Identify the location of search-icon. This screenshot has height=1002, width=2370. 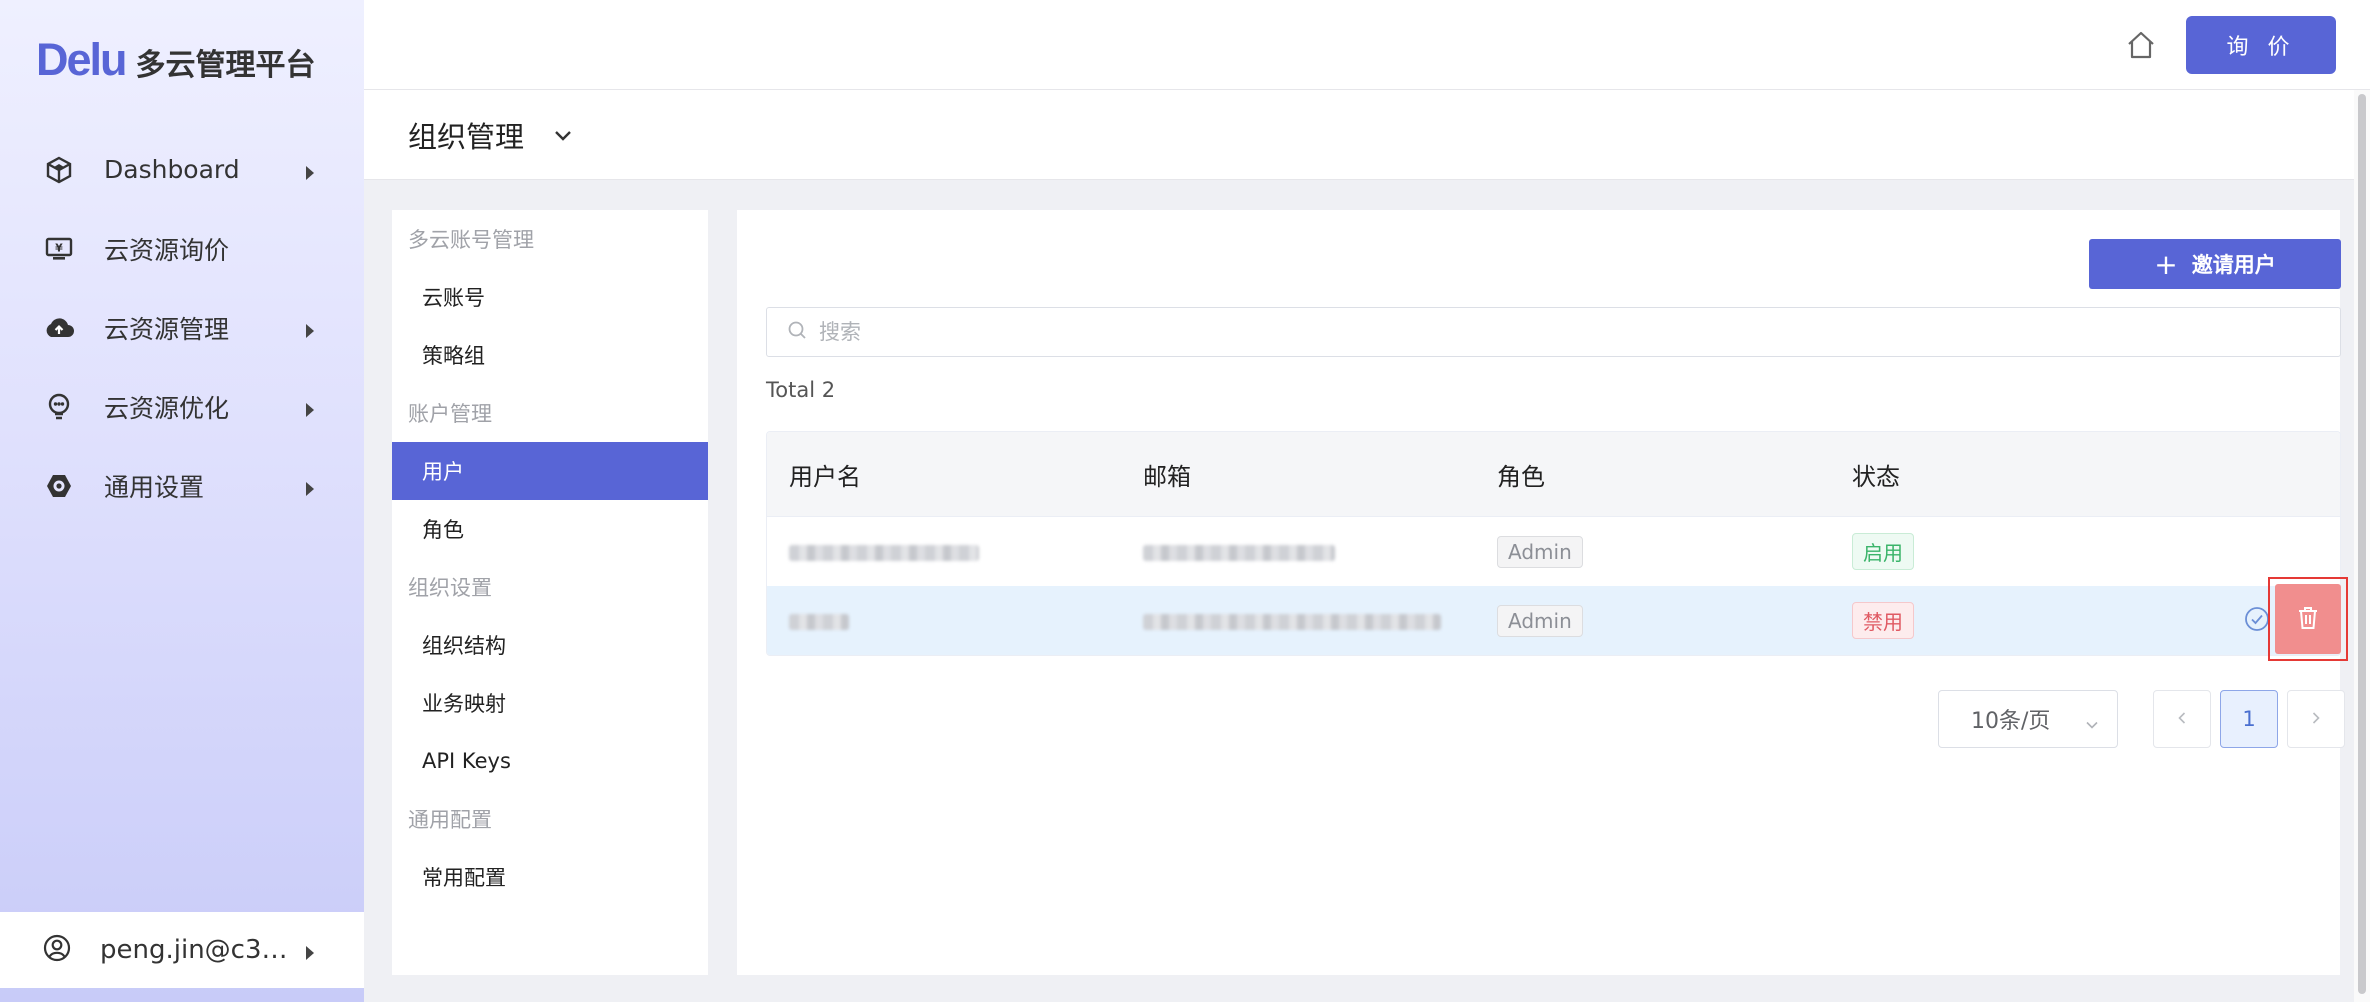
(797, 332).